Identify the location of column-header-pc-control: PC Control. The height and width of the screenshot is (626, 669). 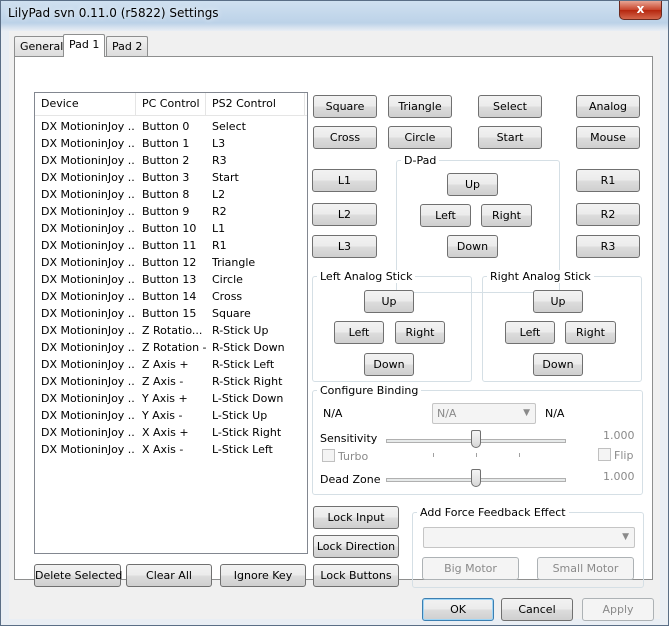
(171, 104).